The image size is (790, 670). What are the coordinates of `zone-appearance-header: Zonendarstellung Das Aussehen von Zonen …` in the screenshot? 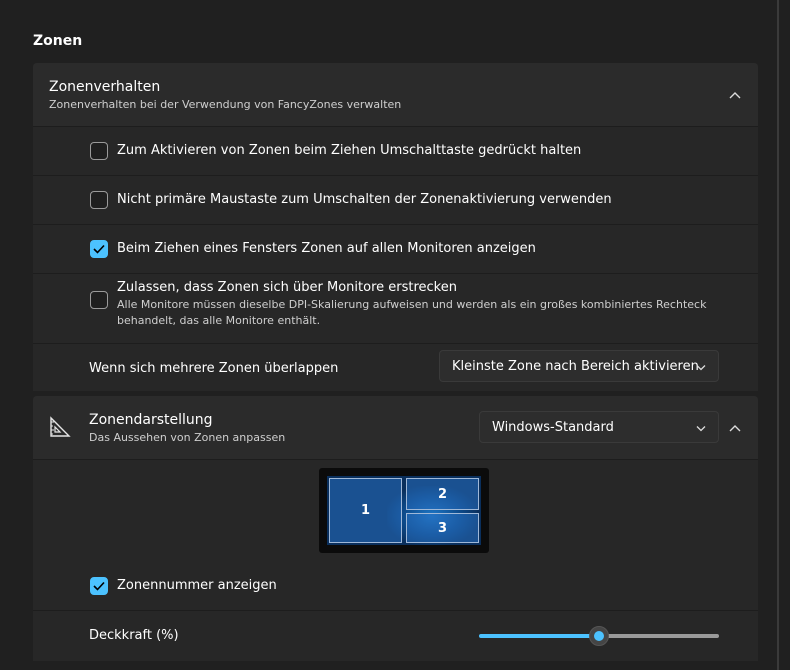 It's located at (395, 427).